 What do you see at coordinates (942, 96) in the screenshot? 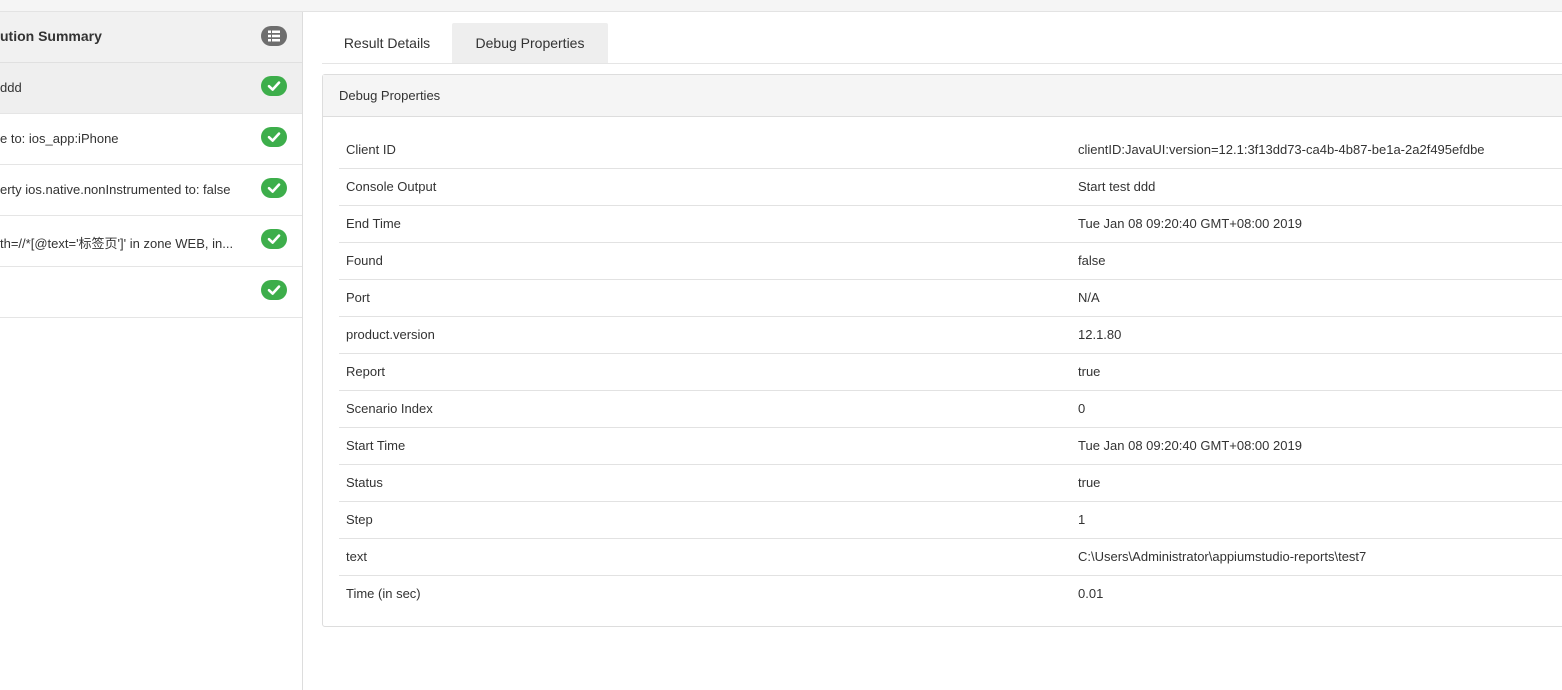
I see `panel-heading: Debug Properties` at bounding box center [942, 96].